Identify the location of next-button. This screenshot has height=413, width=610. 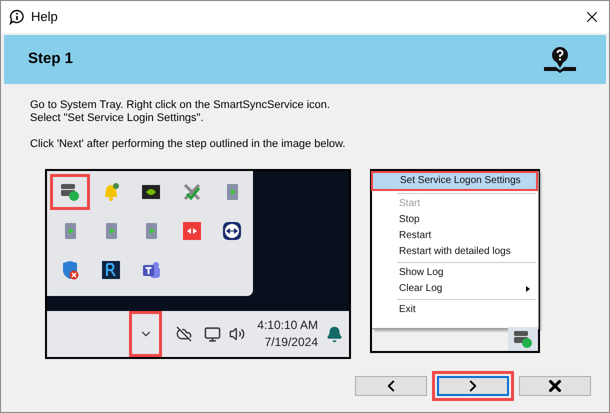
(473, 386).